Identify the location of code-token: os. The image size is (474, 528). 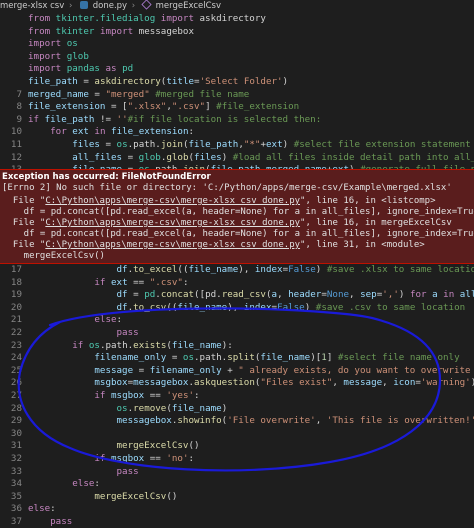
(188, 358).